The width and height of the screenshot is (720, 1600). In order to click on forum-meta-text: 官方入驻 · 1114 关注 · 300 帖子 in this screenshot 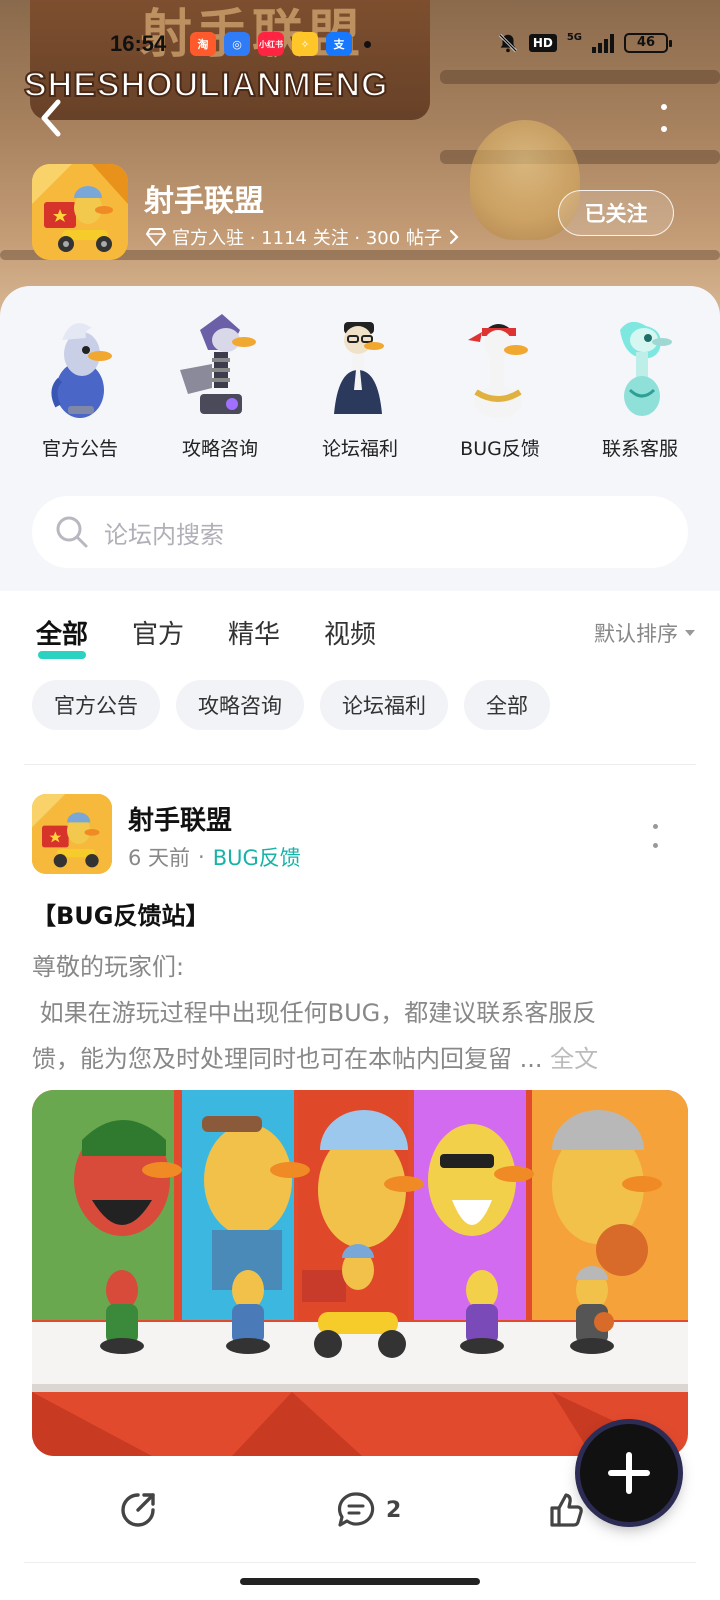, I will do `click(307, 238)`.